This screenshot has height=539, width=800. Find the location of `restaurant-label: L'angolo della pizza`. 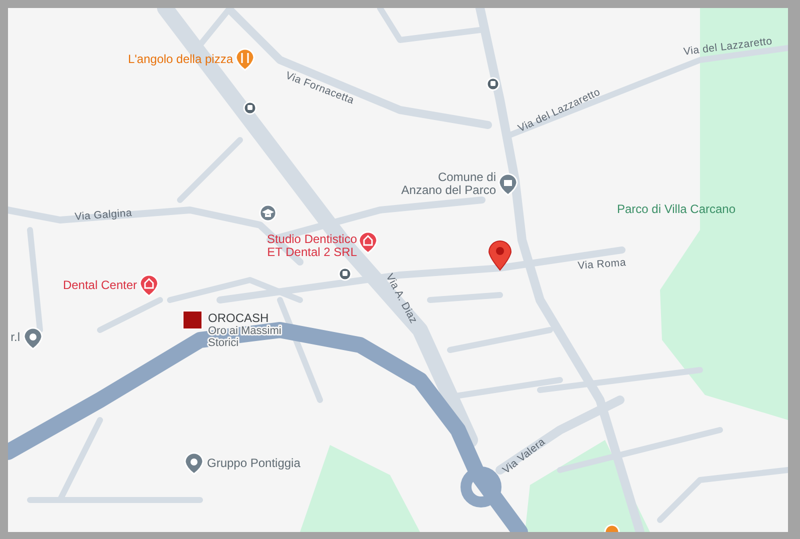

restaurant-label: L'angolo della pizza is located at coordinates (180, 59).